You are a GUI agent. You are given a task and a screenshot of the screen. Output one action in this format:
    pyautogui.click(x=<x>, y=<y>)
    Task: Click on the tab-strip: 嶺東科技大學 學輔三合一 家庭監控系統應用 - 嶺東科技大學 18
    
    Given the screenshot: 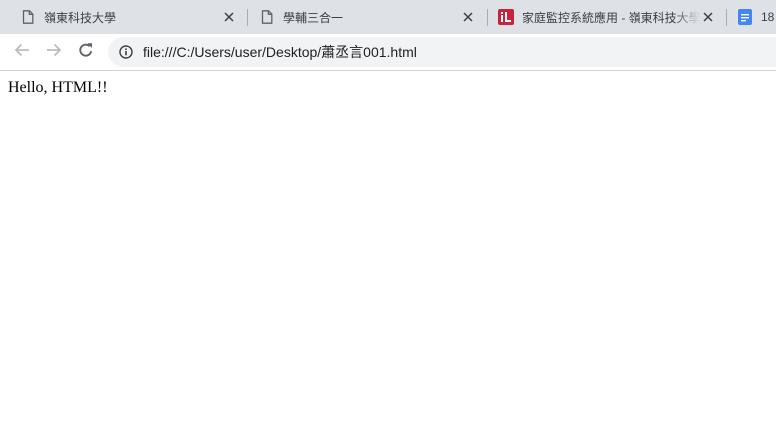 What is the action you would take?
    pyautogui.click(x=388, y=17)
    